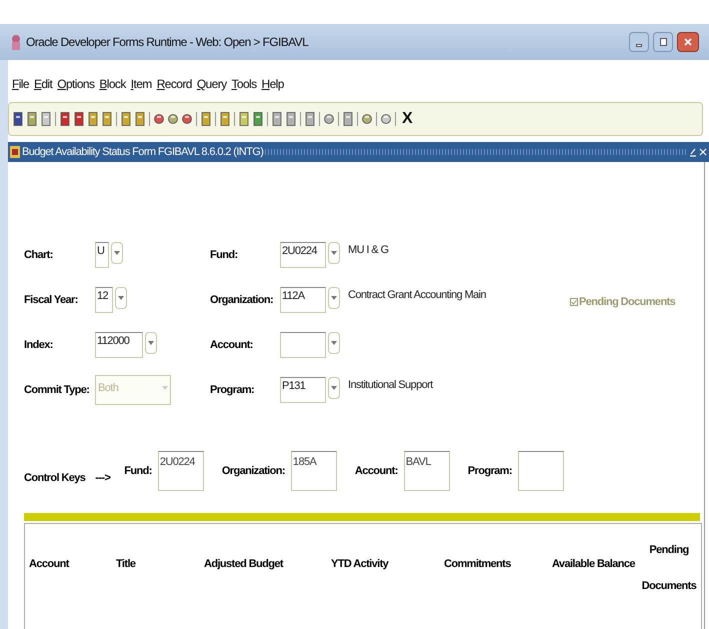 Image resolution: width=709 pixels, height=629 pixels. I want to click on field-label: Fiscal Year:, so click(51, 300).